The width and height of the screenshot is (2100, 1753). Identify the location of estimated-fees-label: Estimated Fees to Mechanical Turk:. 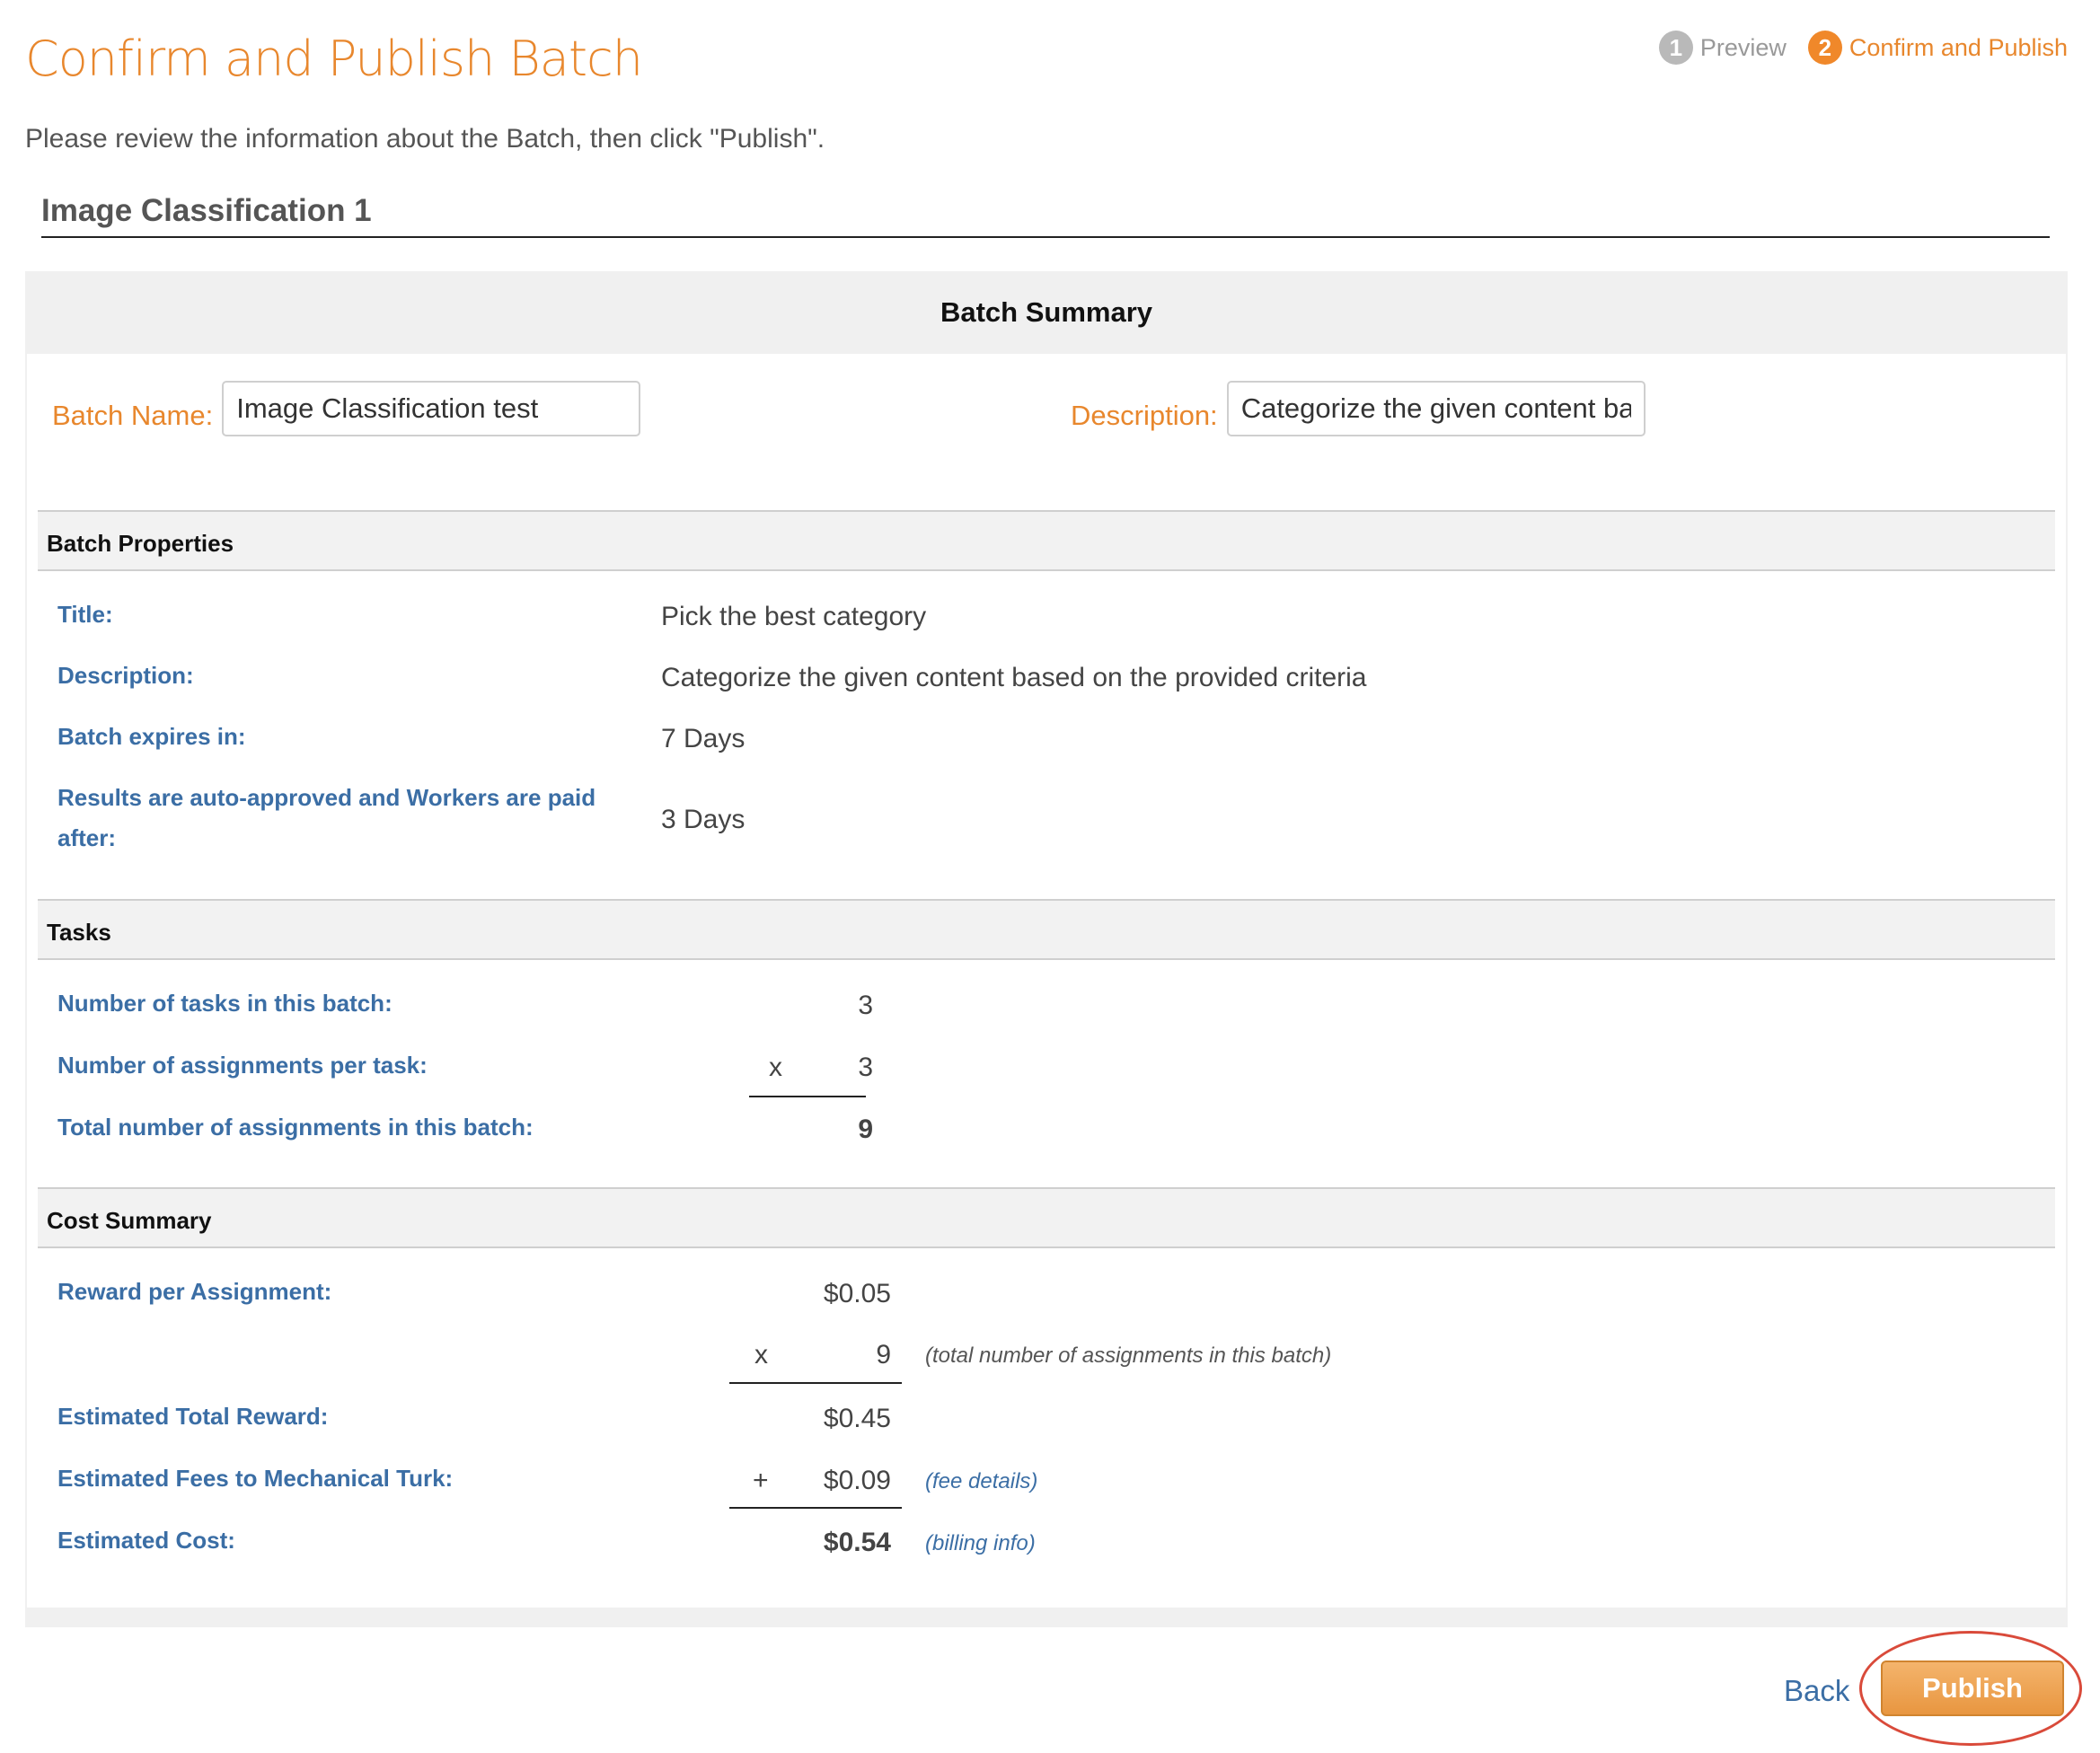
(255, 1478).